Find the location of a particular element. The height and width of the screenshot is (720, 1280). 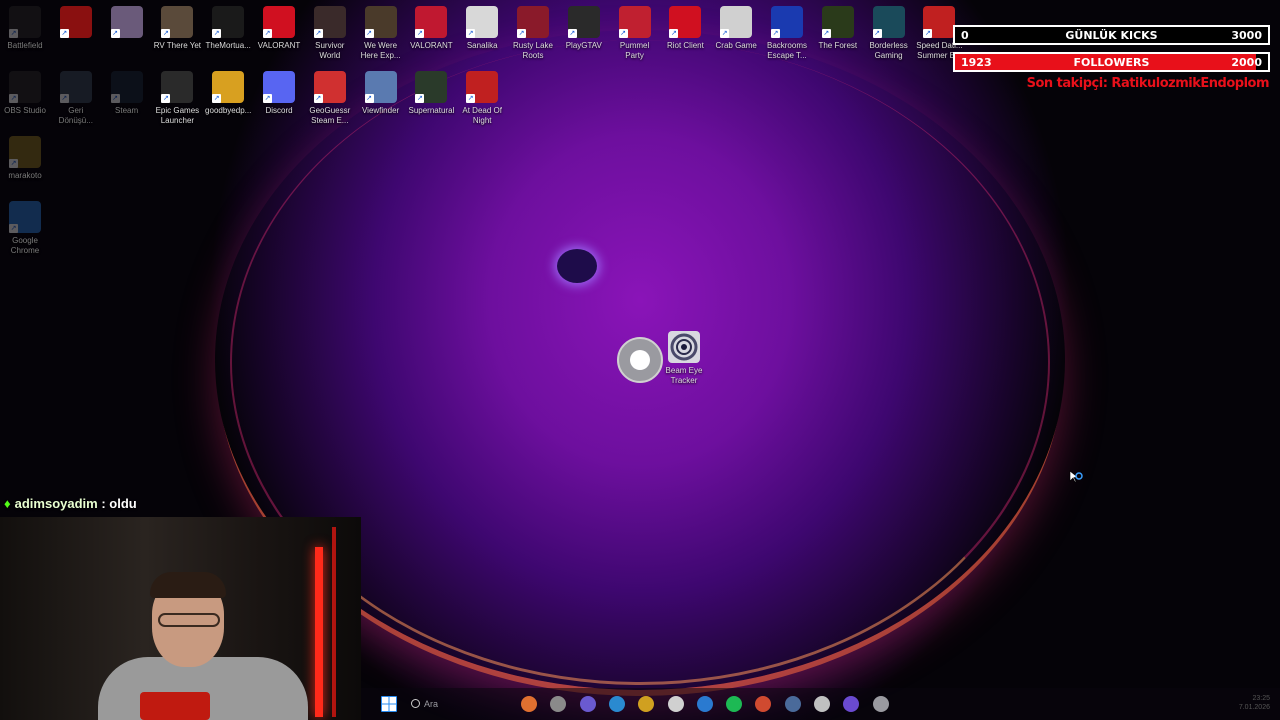

desktop-icon: ↗ PlayGTAV is located at coordinates (584, 28).